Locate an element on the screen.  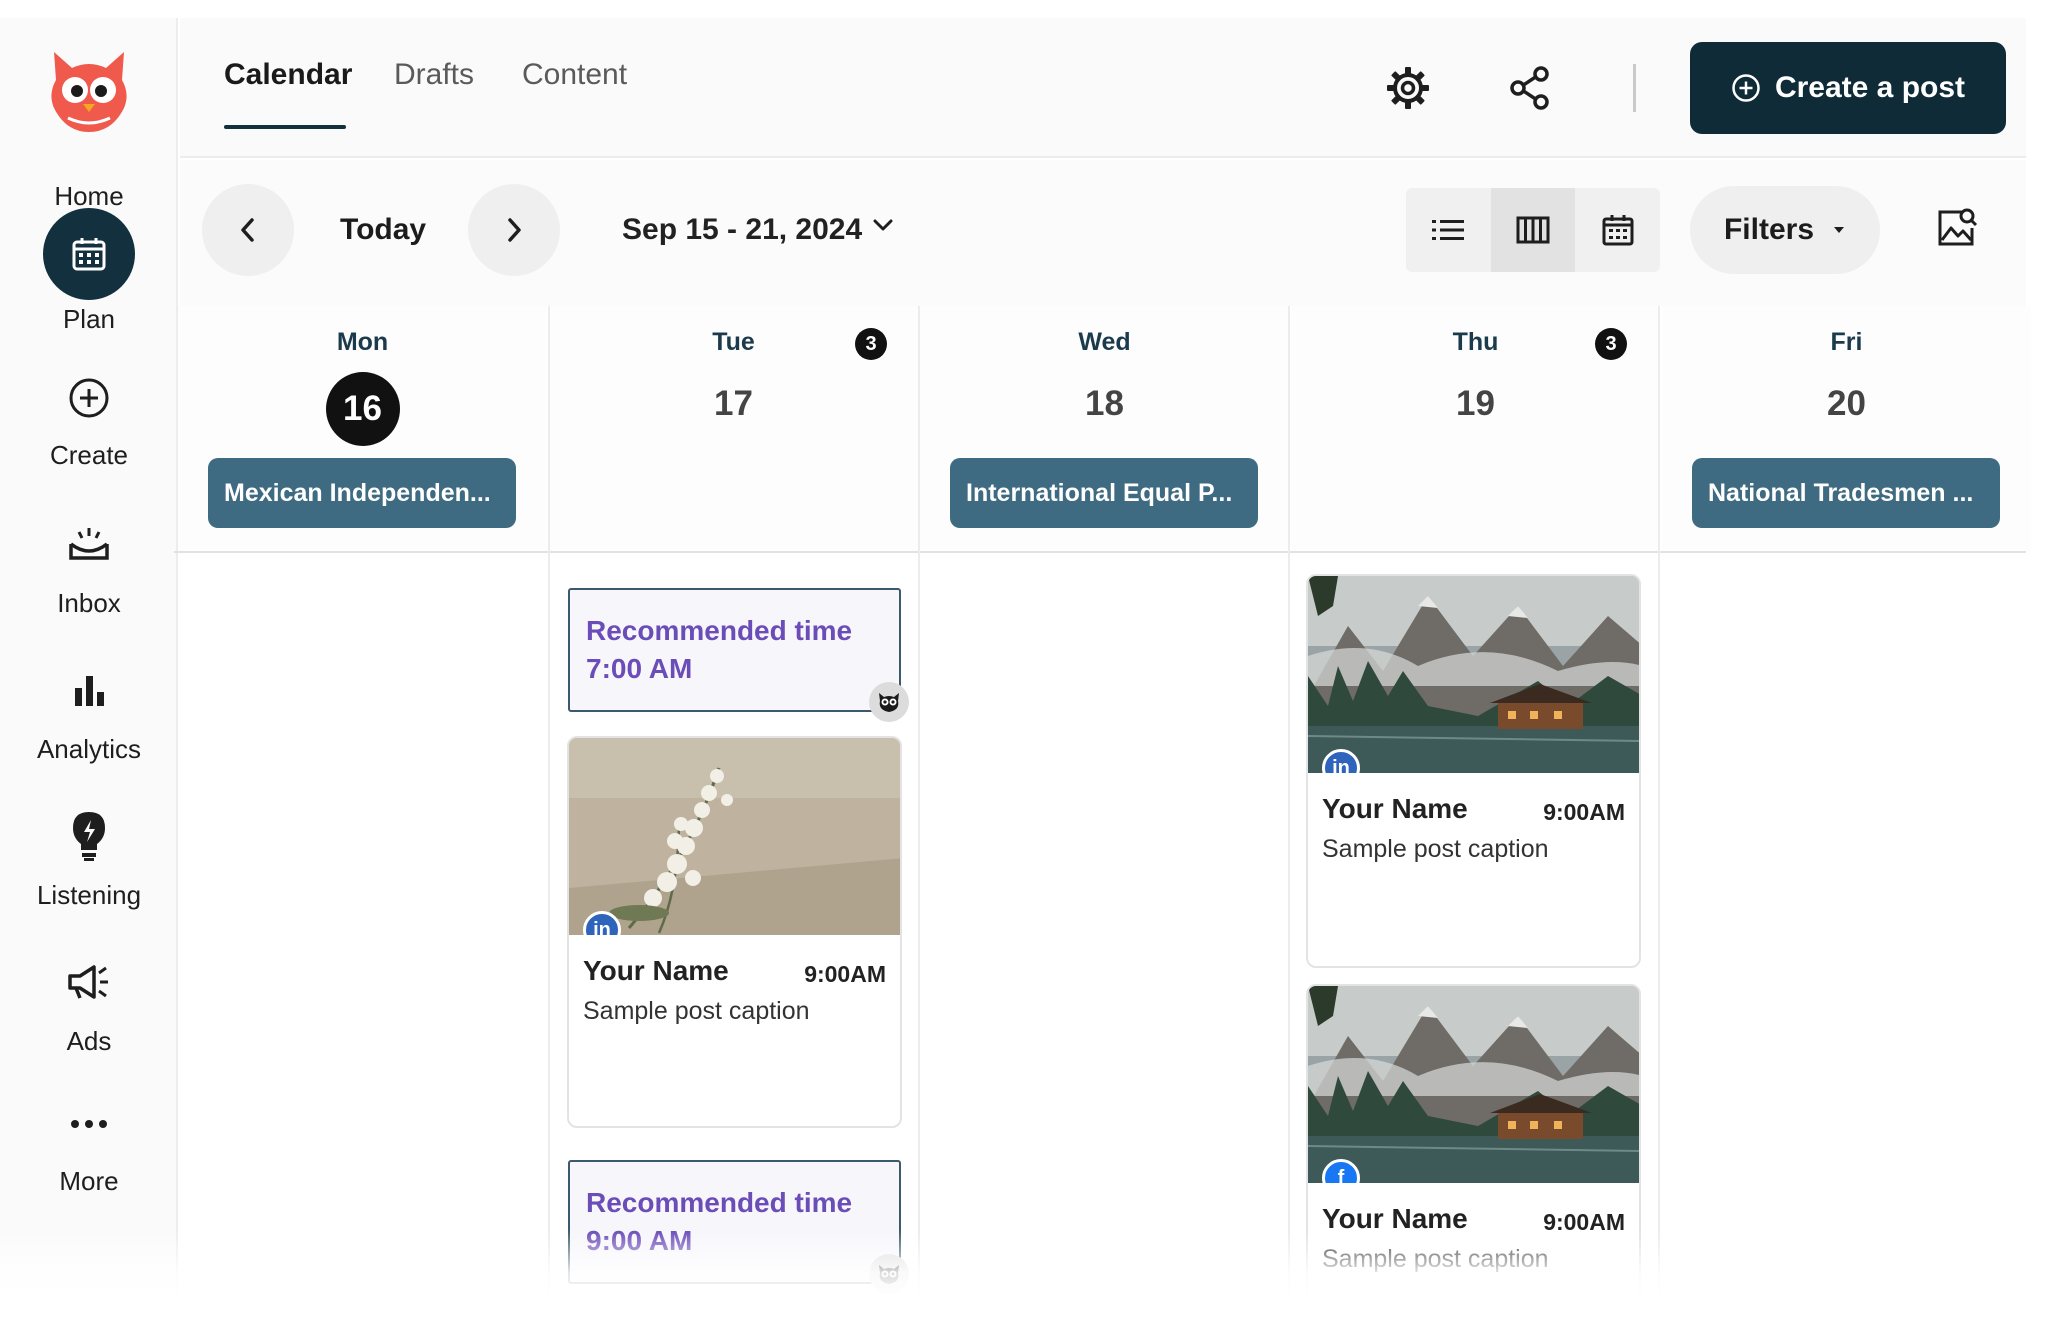
columns-icon is located at coordinates (1533, 230).